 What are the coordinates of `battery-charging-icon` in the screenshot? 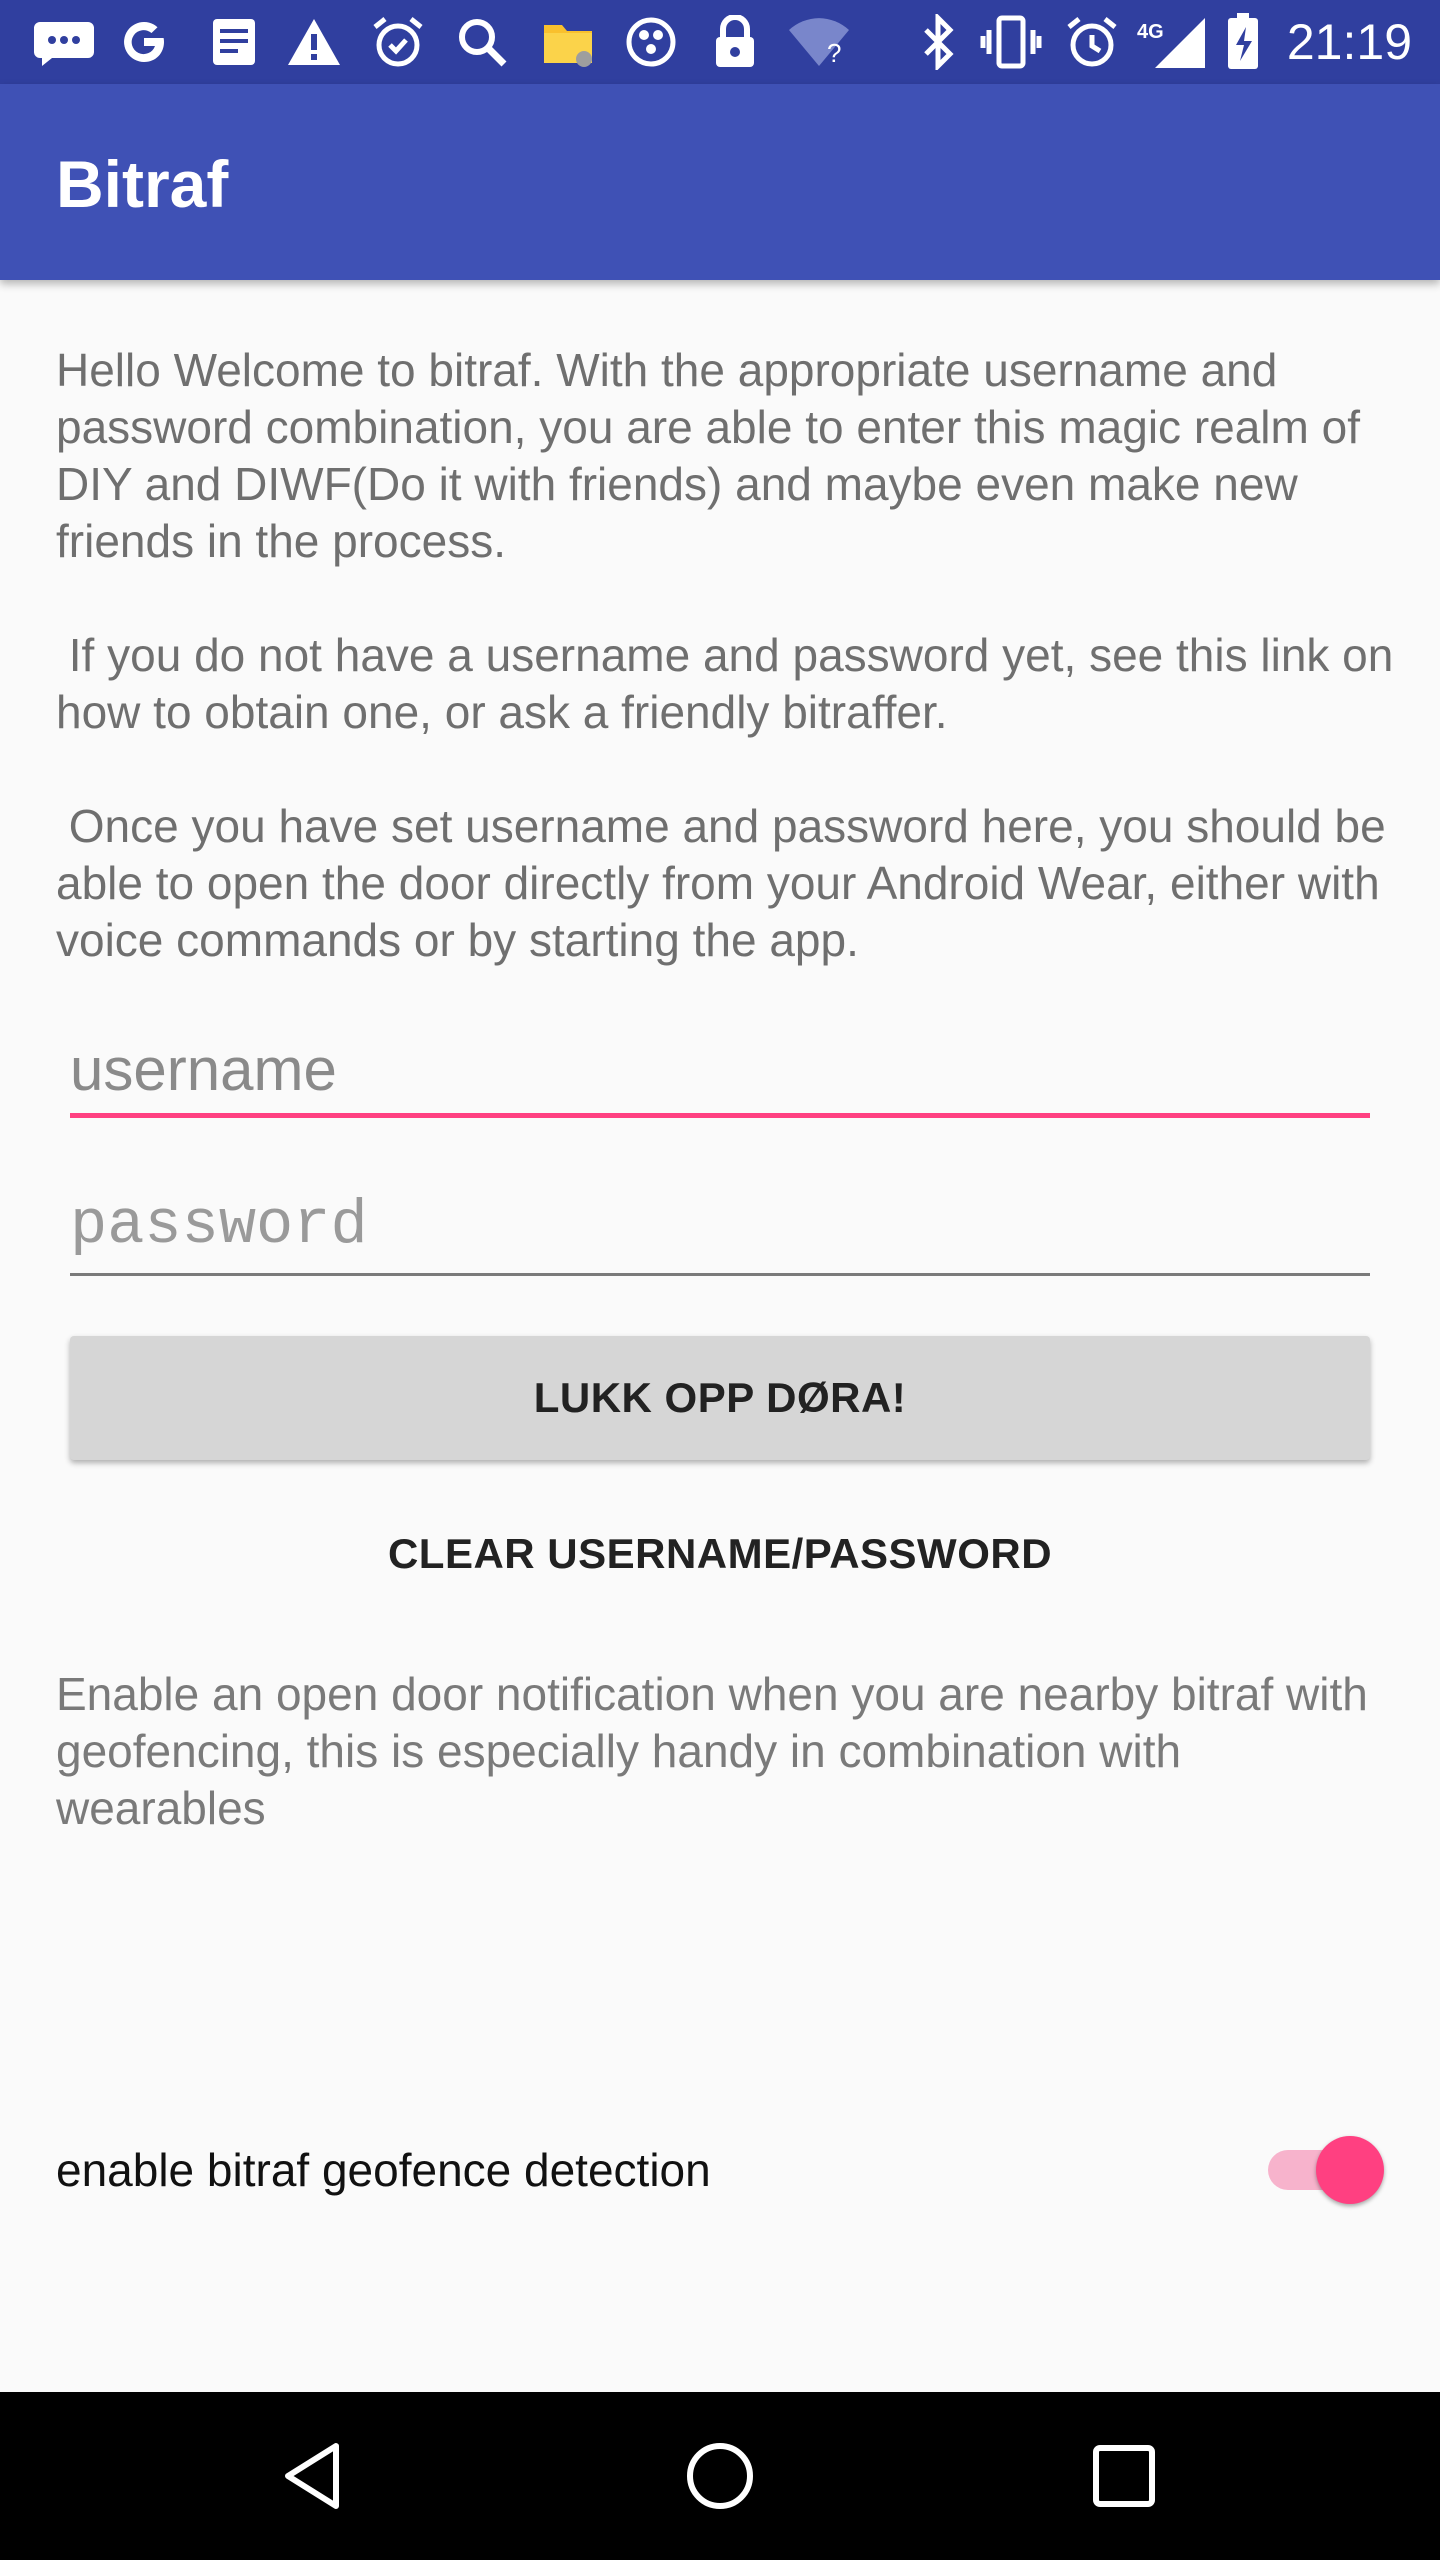 It's located at (1243, 41).